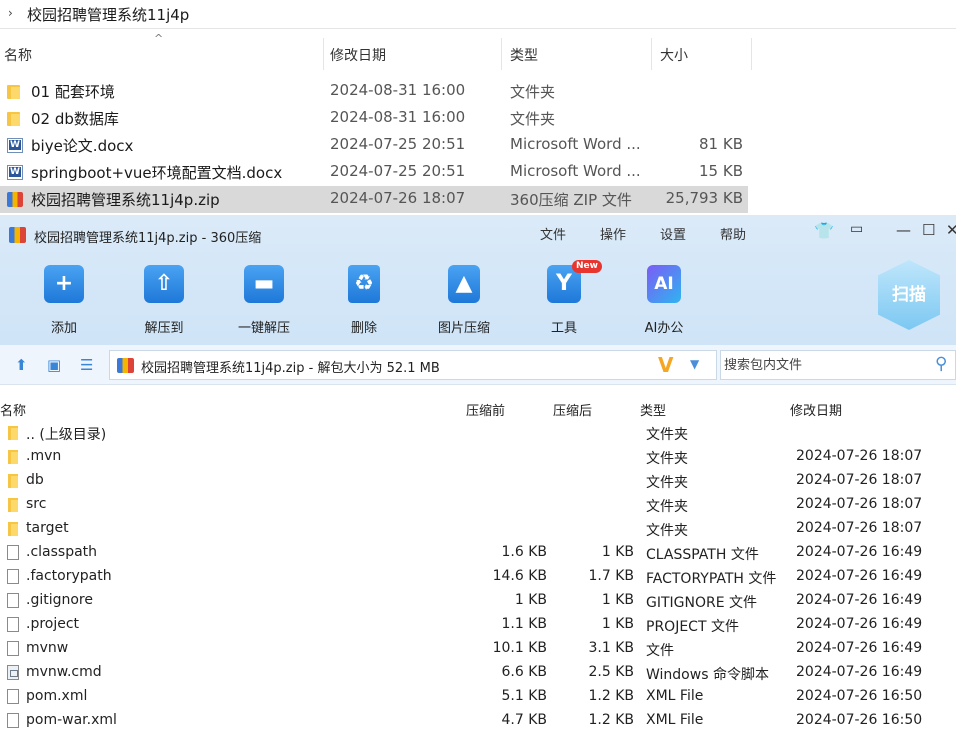 The width and height of the screenshot is (956, 745). Describe the element at coordinates (664, 284) in the screenshot. I see `ai-icon: AI` at that location.